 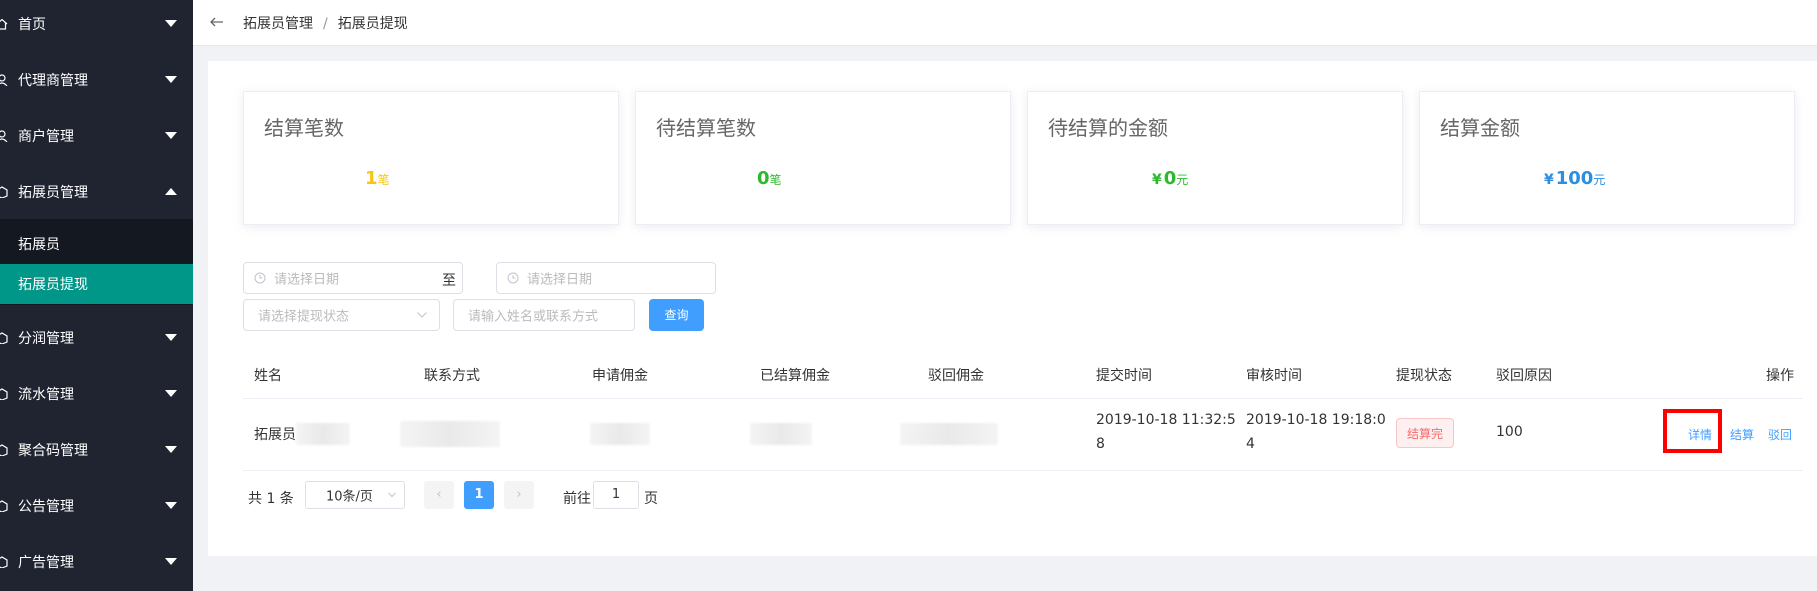 I want to click on page-size-select: 10条/页, so click(x=355, y=495).